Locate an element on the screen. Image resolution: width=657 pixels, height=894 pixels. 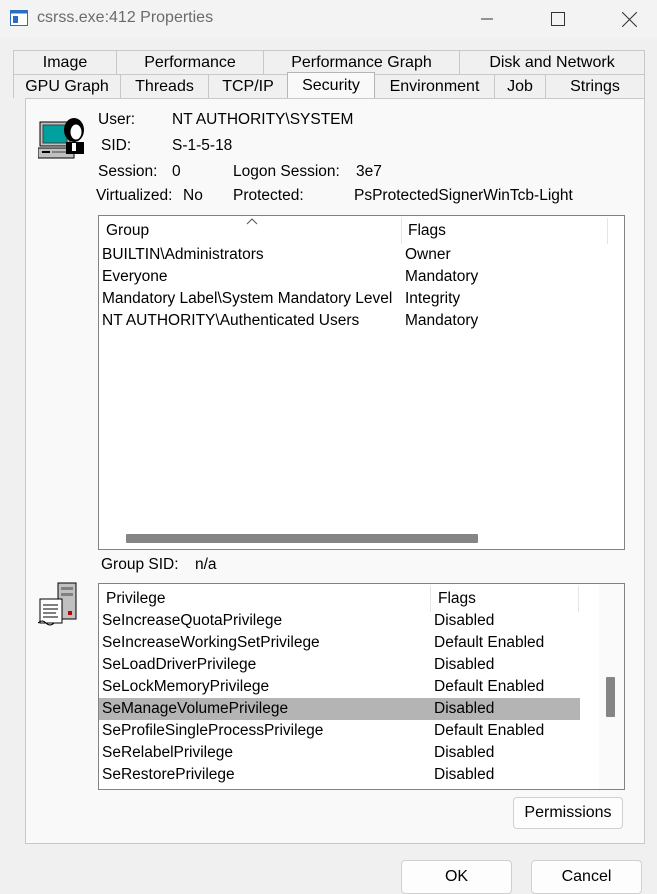
privilege-name: SeLoadDriverPrivilege is located at coordinates (179, 664).